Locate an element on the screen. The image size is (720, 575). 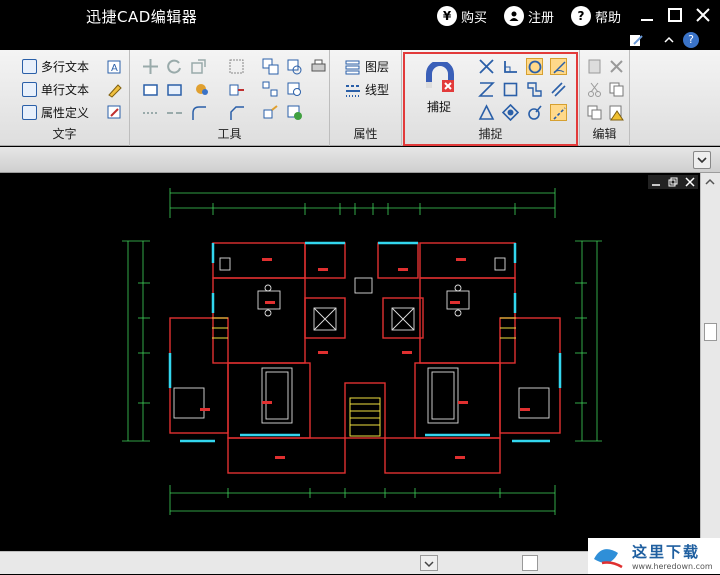
copy-object-icon is located at coordinates (270, 66).